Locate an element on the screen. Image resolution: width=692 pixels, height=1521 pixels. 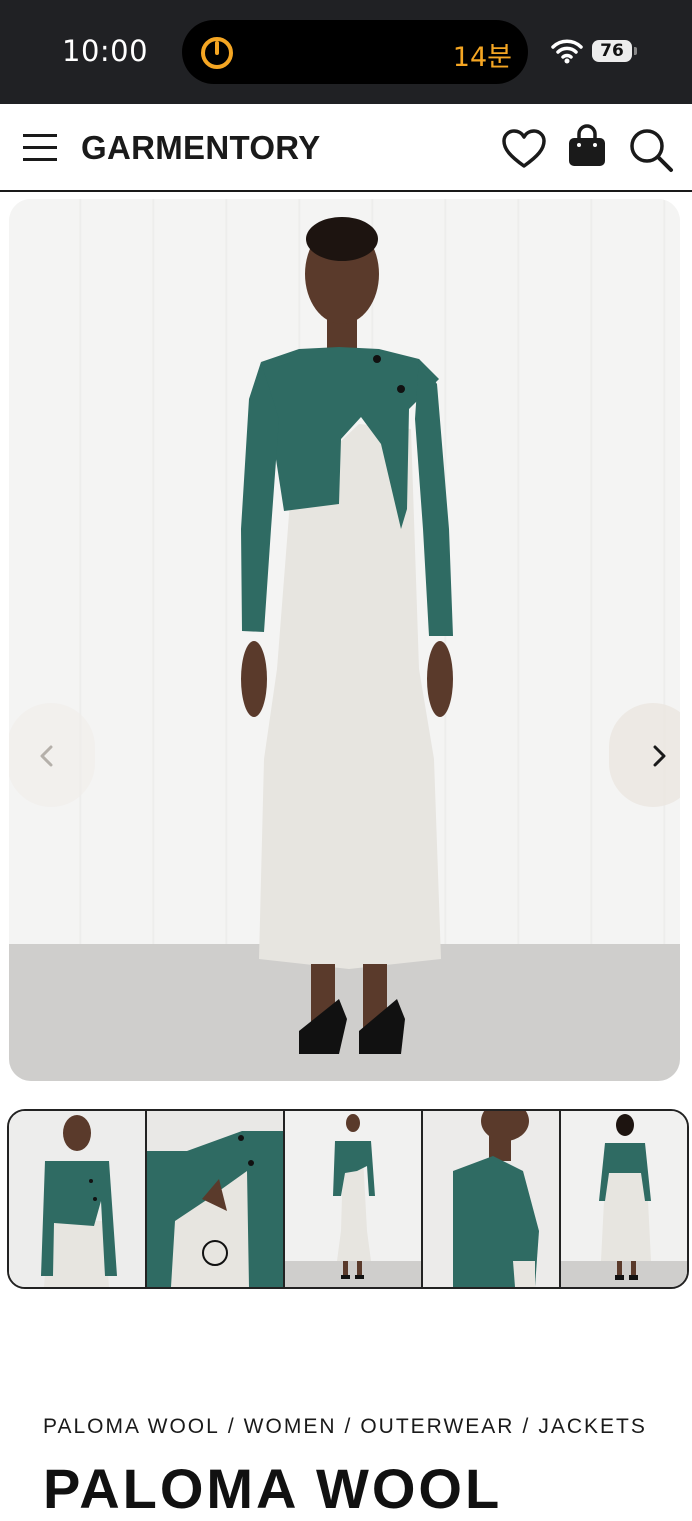
menu-icon is located at coordinates (40, 147).